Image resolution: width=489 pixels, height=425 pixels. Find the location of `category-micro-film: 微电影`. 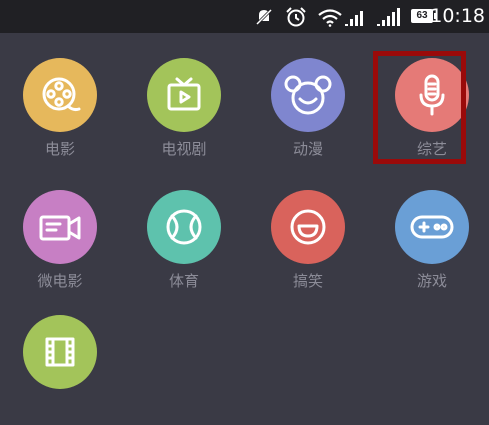

category-micro-film: 微电影 is located at coordinates (60, 245).